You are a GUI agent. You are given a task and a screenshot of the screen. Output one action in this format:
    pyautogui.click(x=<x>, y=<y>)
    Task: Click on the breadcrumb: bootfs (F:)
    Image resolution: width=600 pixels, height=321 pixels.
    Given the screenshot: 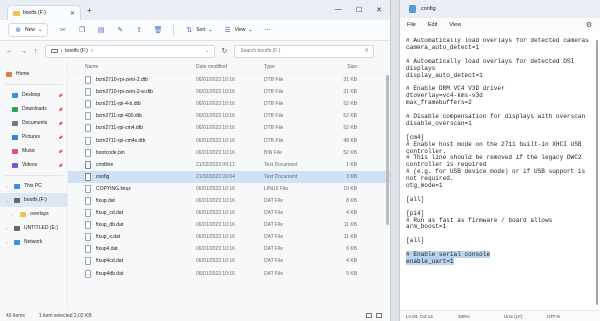 What is the action you would take?
    pyautogui.click(x=76, y=51)
    